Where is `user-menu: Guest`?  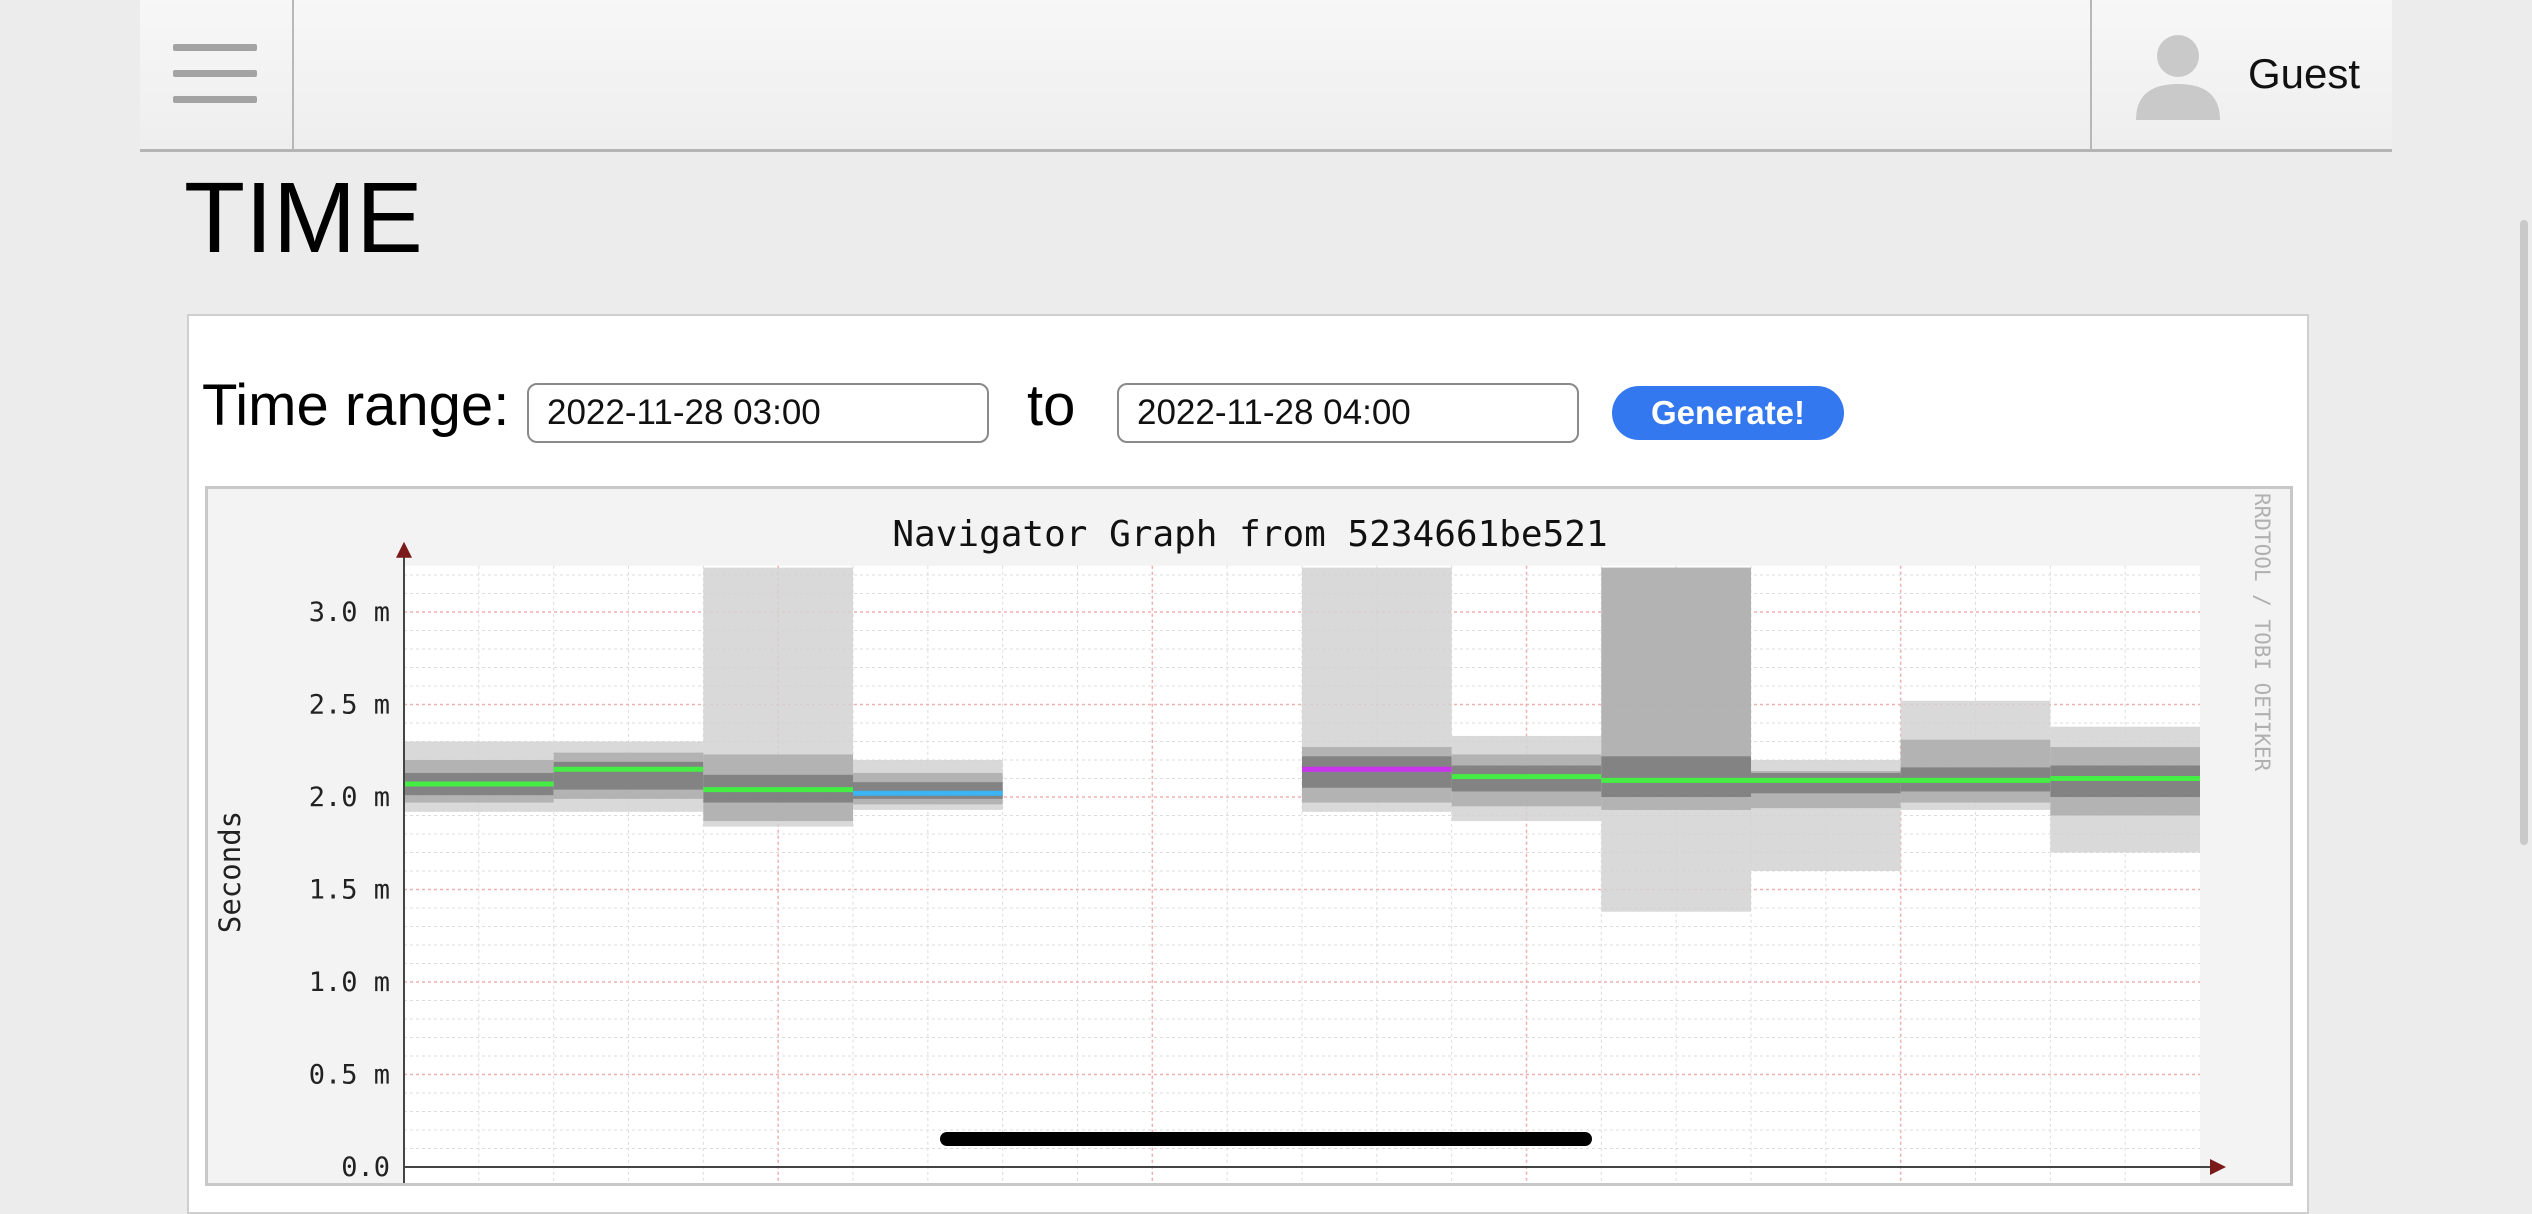
user-menu: Guest is located at coordinates (2241, 74).